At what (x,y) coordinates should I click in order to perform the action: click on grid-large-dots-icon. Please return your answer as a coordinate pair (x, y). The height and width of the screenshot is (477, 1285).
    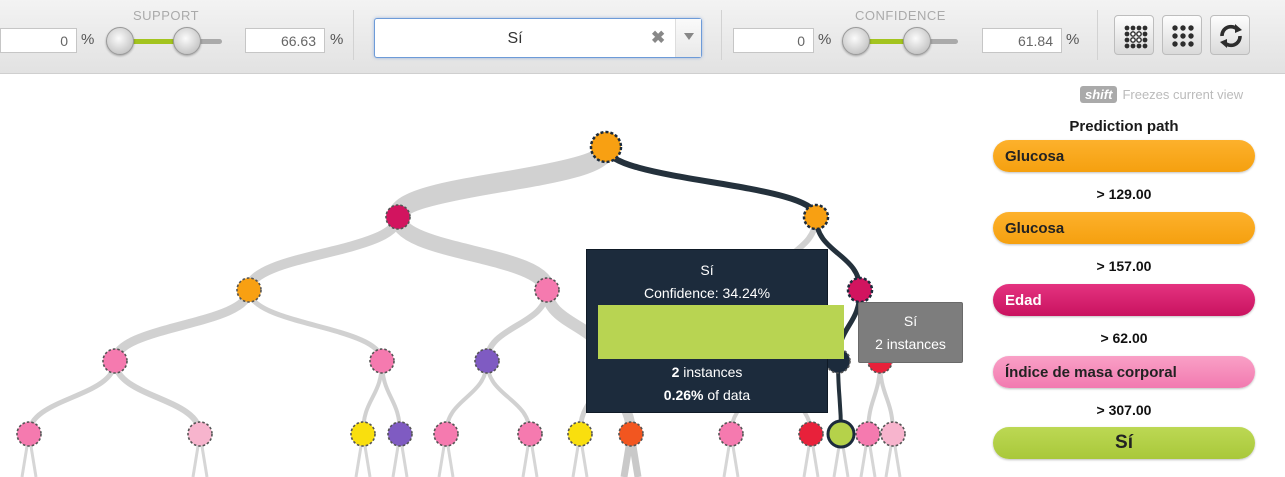
    Looking at the image, I should click on (1183, 36).